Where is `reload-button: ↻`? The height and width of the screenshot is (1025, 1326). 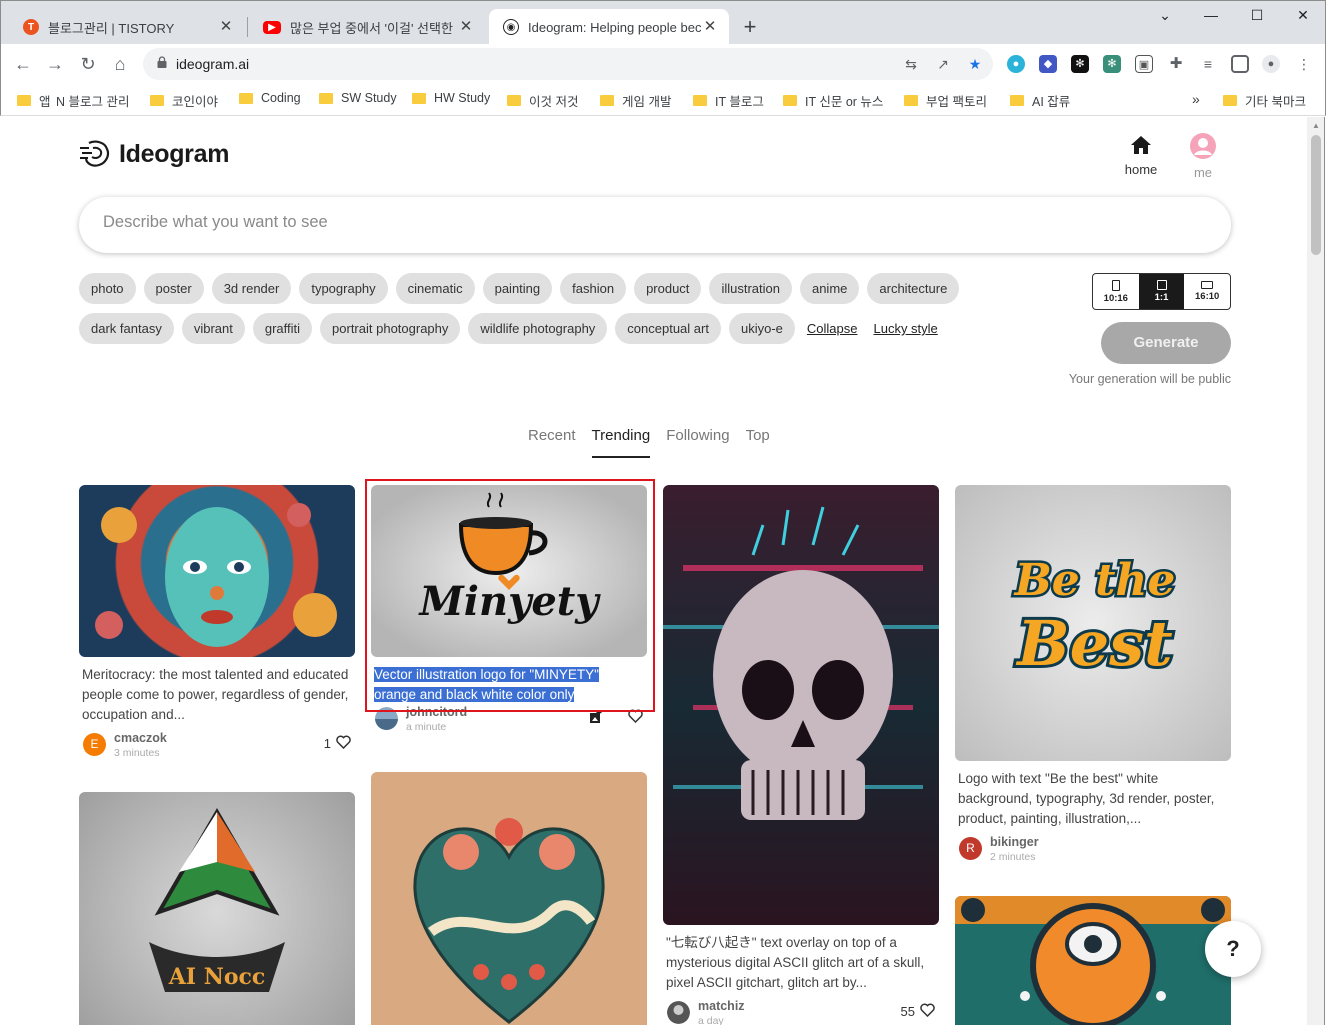
reload-button: ↻ is located at coordinates (88, 64).